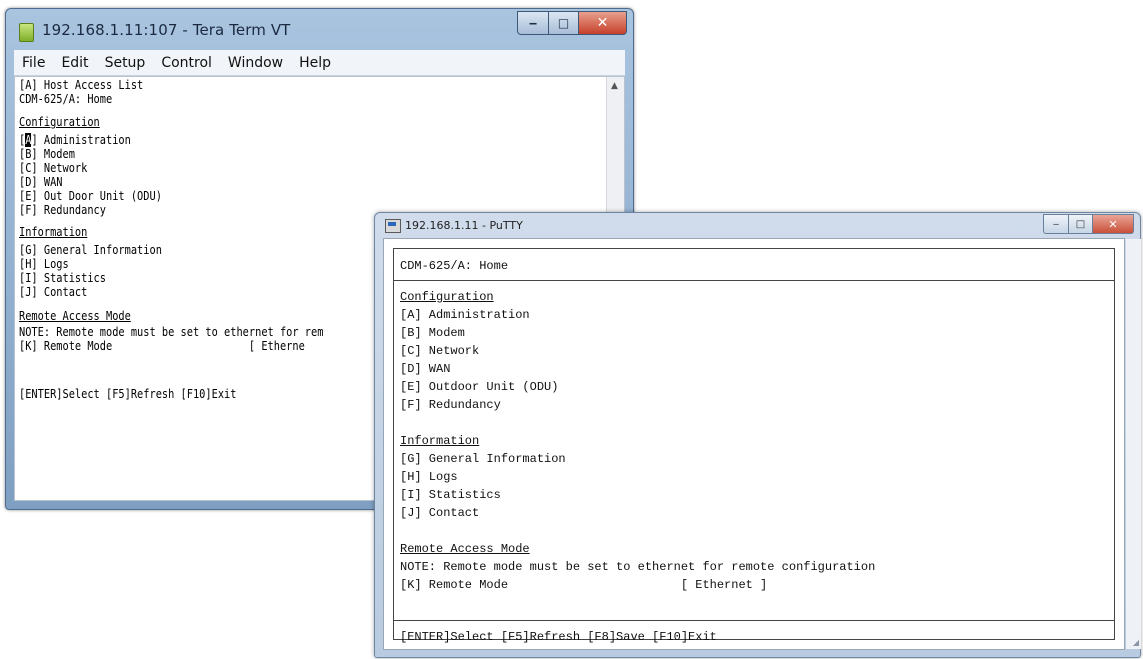  Describe the element at coordinates (393, 226) in the screenshot. I see `putty-app-icon` at that location.